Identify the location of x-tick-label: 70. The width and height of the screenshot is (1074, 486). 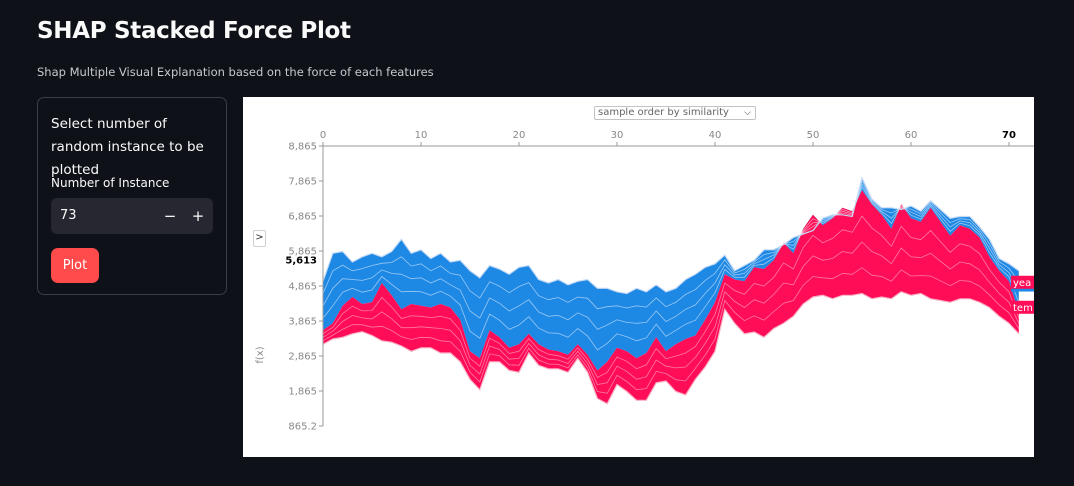
(1009, 135).